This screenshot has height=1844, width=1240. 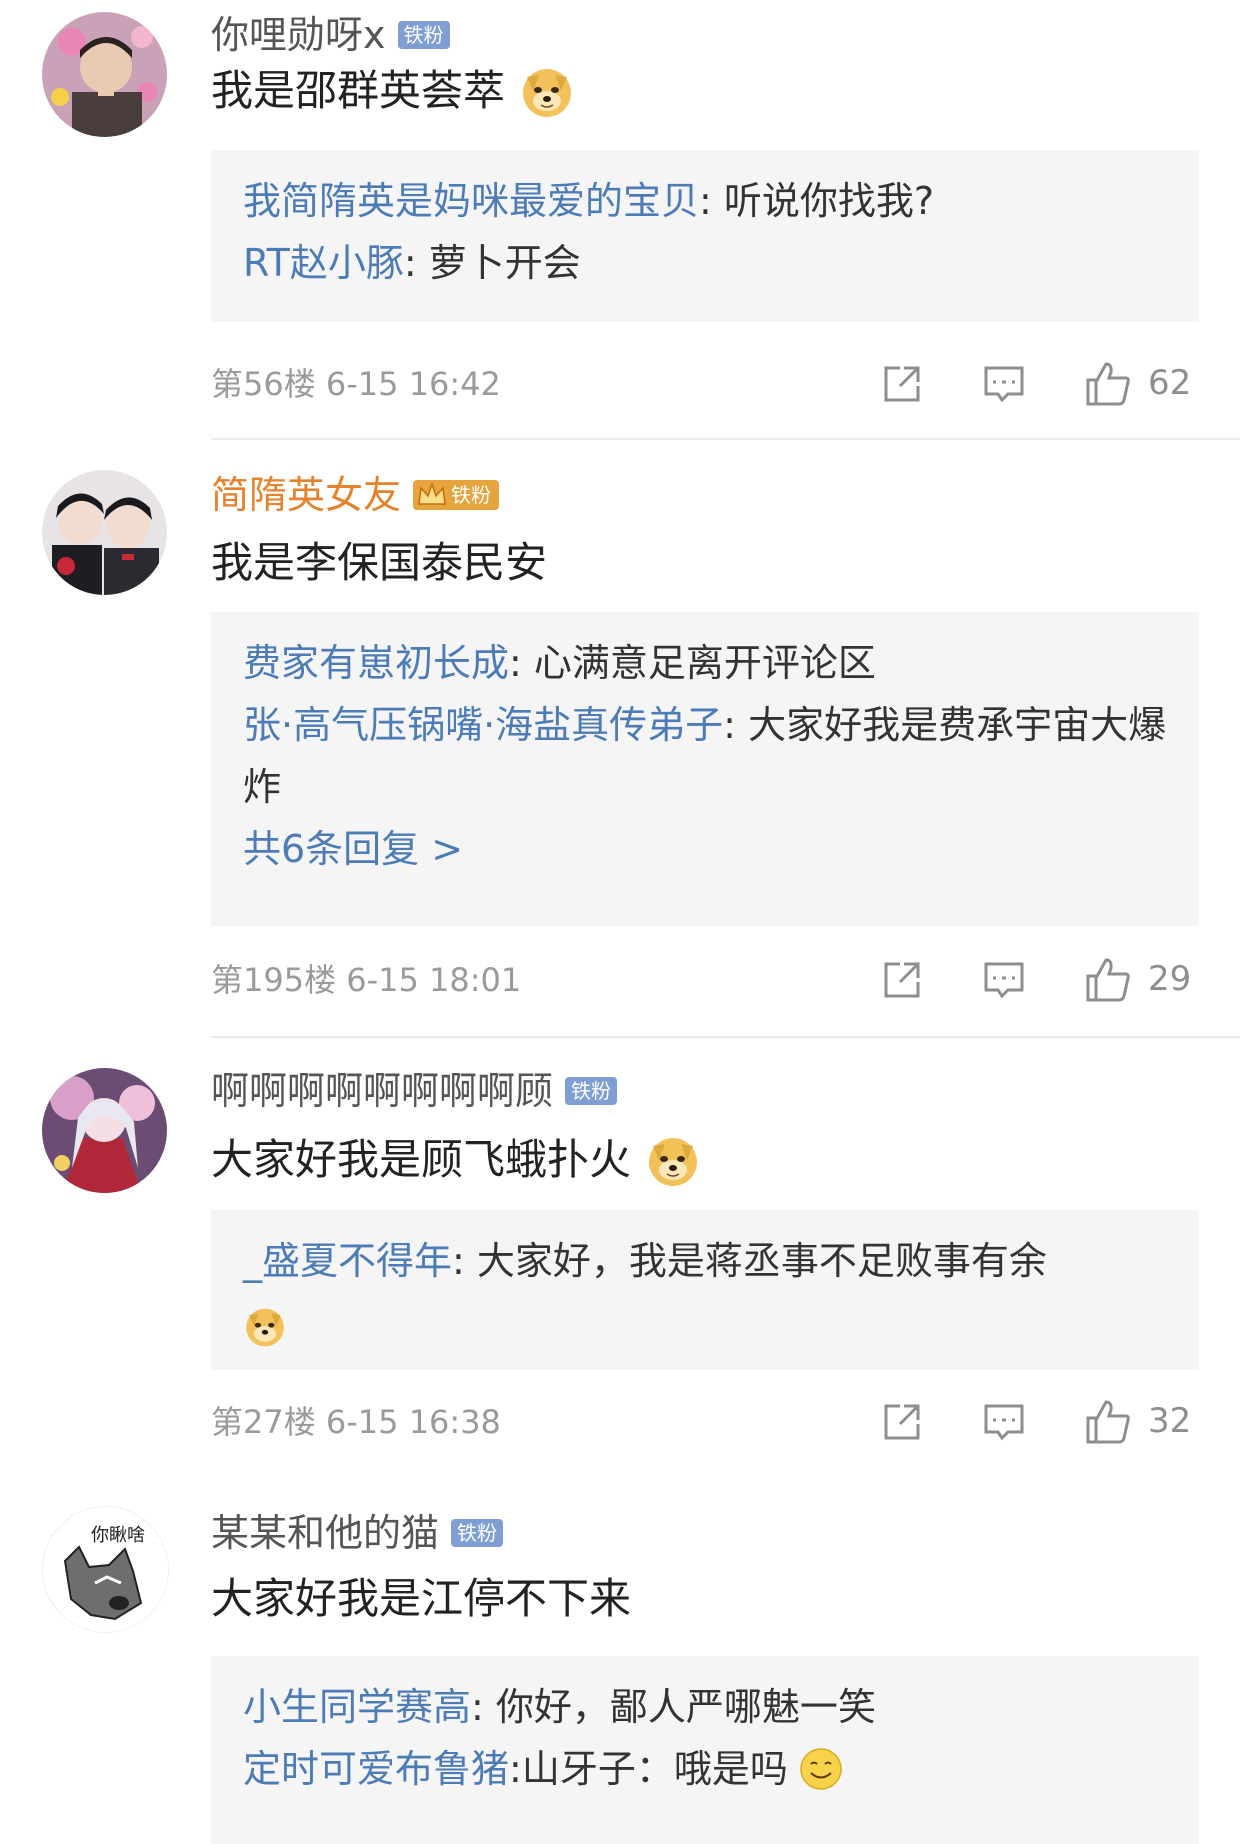 I want to click on reply-box: 我简隋英是妈咪最爱的宝贝: 听说你找我? RT赵小豚: 萝卜开会, so click(x=705, y=236).